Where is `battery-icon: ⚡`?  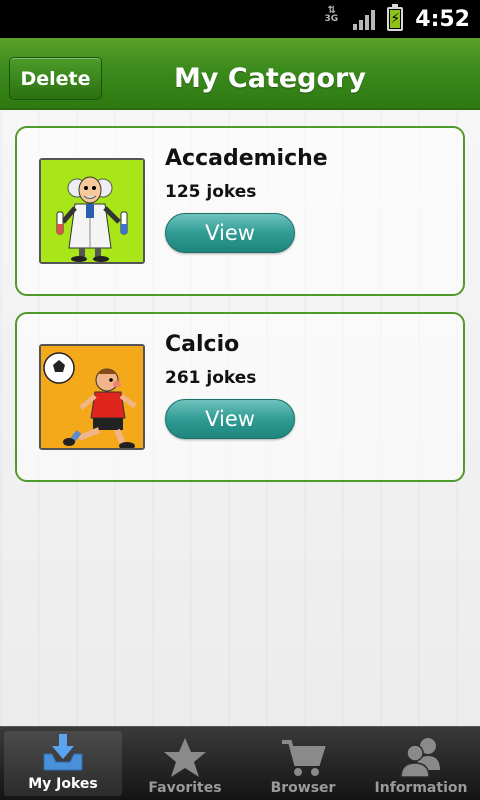
battery-icon: ⚡ is located at coordinates (395, 17).